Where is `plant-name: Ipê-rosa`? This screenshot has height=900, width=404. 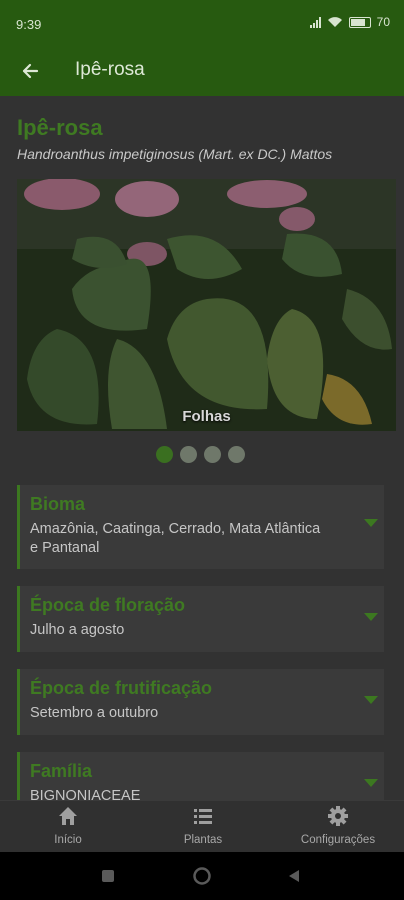 plant-name: Ipê-rosa is located at coordinates (60, 127).